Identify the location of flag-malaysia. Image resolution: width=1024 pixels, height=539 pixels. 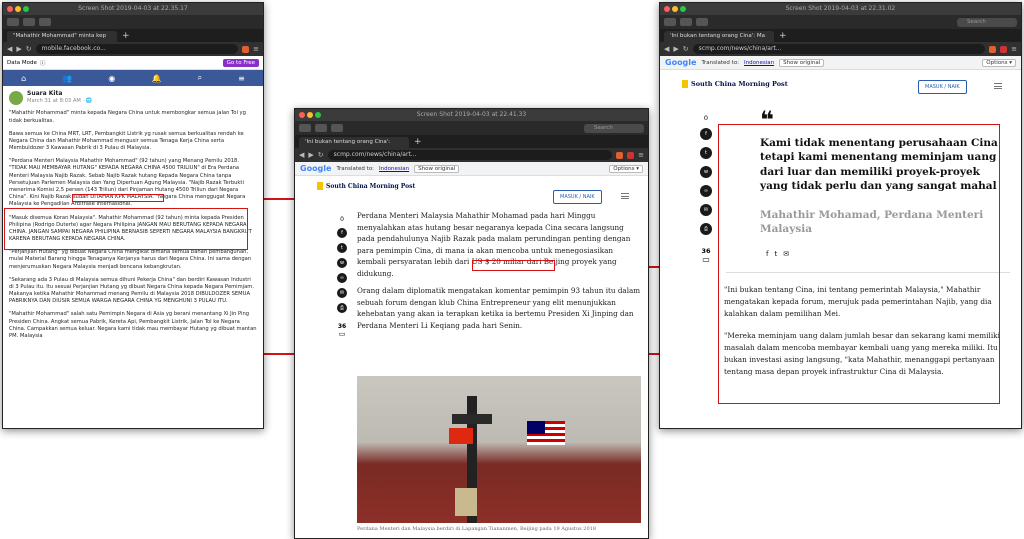
(546, 433).